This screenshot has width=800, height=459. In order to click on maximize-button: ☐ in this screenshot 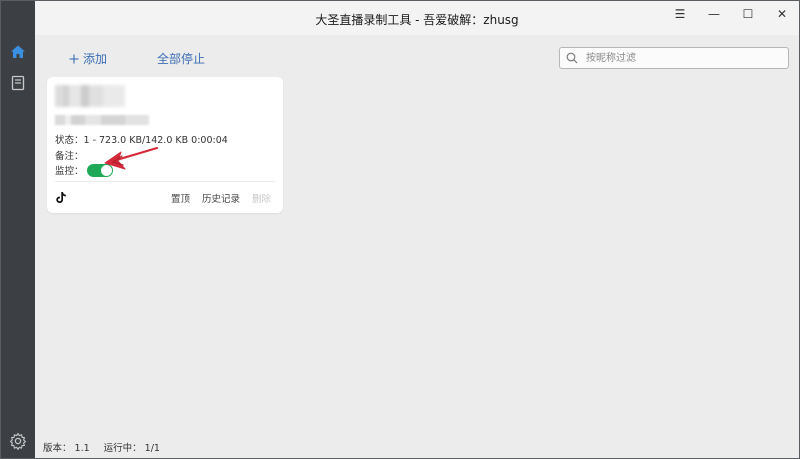, I will do `click(748, 14)`.